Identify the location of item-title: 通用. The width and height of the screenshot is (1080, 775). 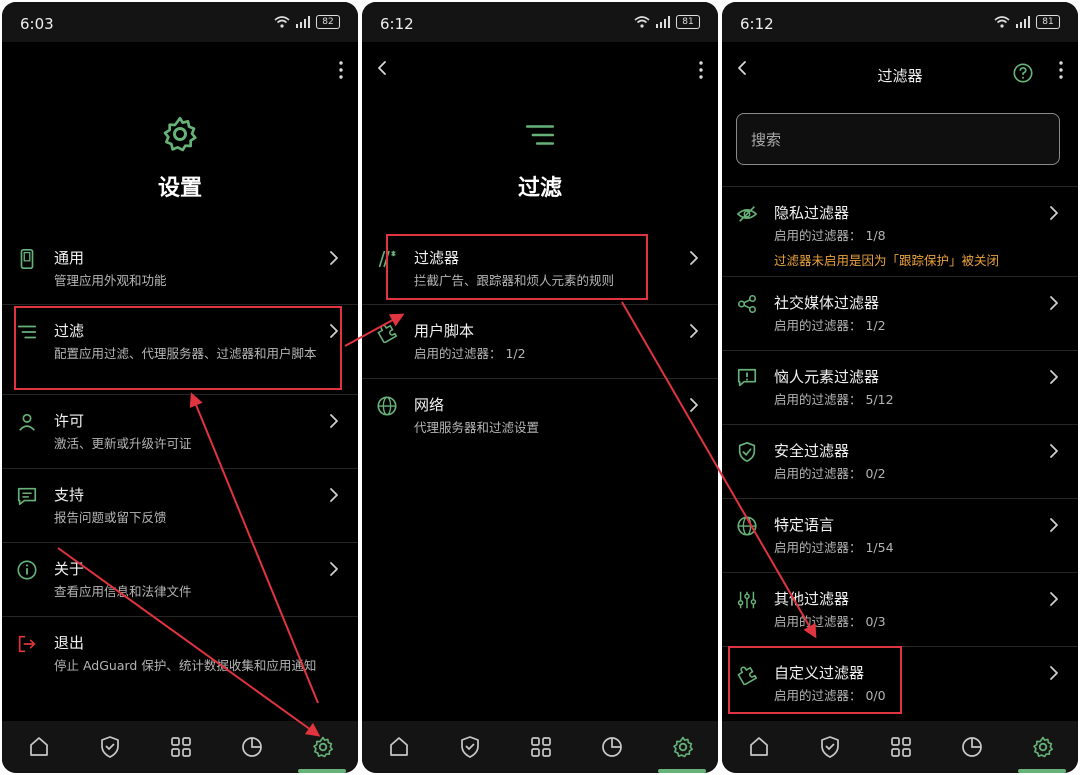
(69, 258).